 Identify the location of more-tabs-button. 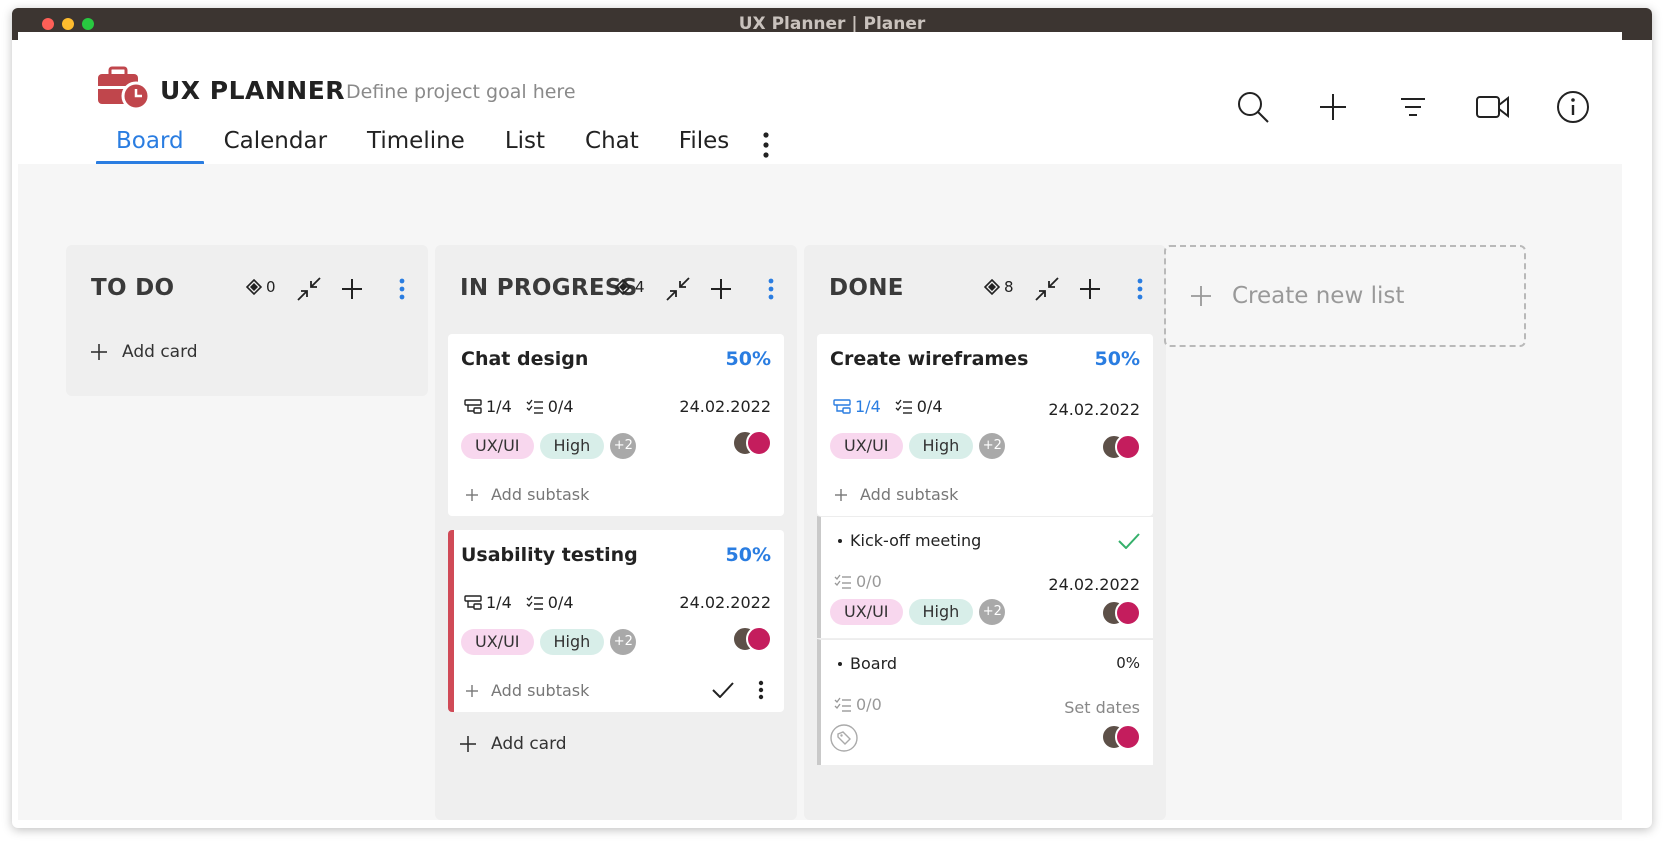
(766, 146).